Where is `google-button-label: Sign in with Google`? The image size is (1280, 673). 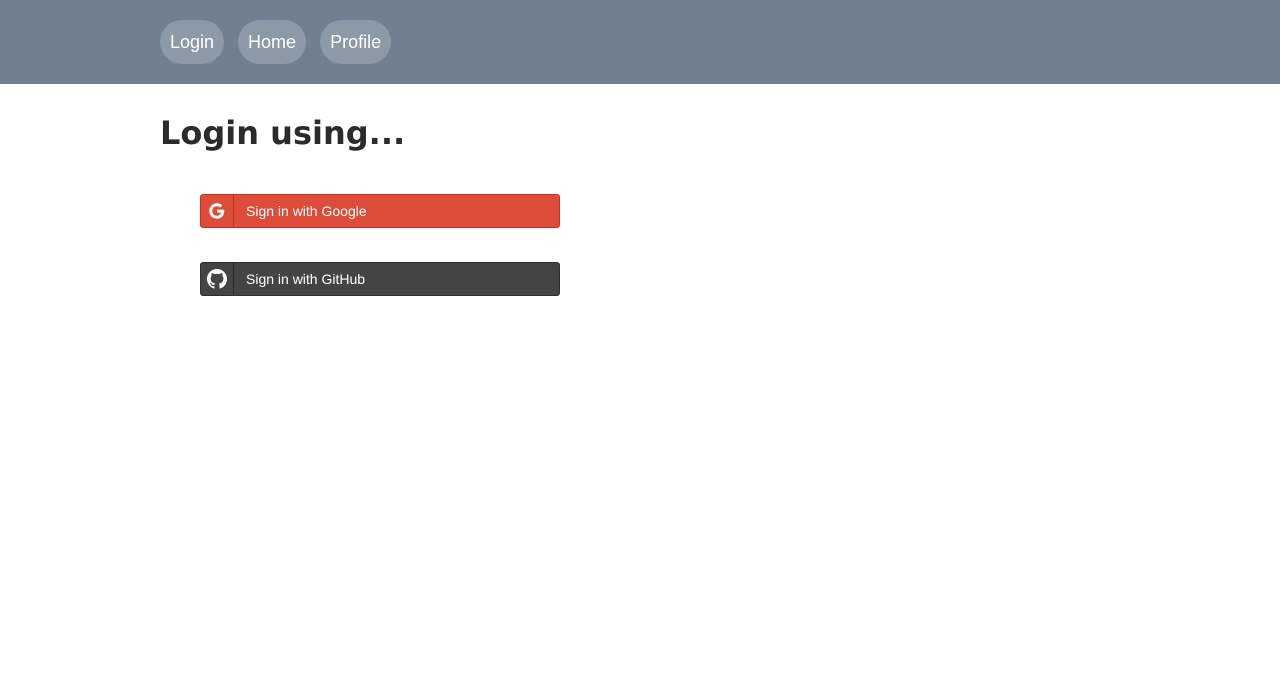 google-button-label: Sign in with Google is located at coordinates (306, 211).